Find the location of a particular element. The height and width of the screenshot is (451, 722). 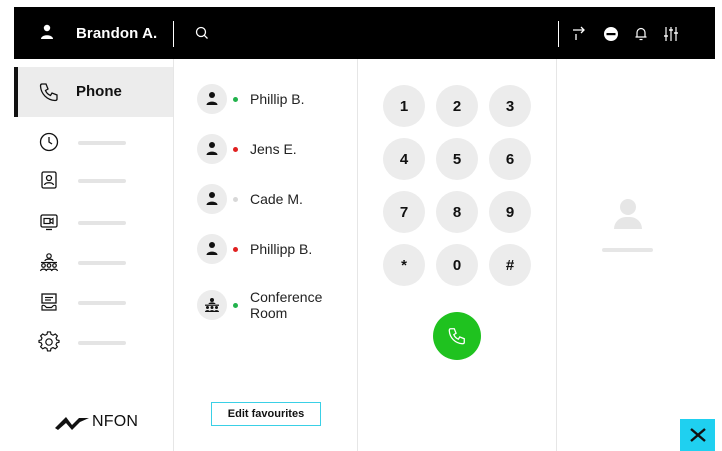

top-bar: Brandon A. is located at coordinates (364, 33).